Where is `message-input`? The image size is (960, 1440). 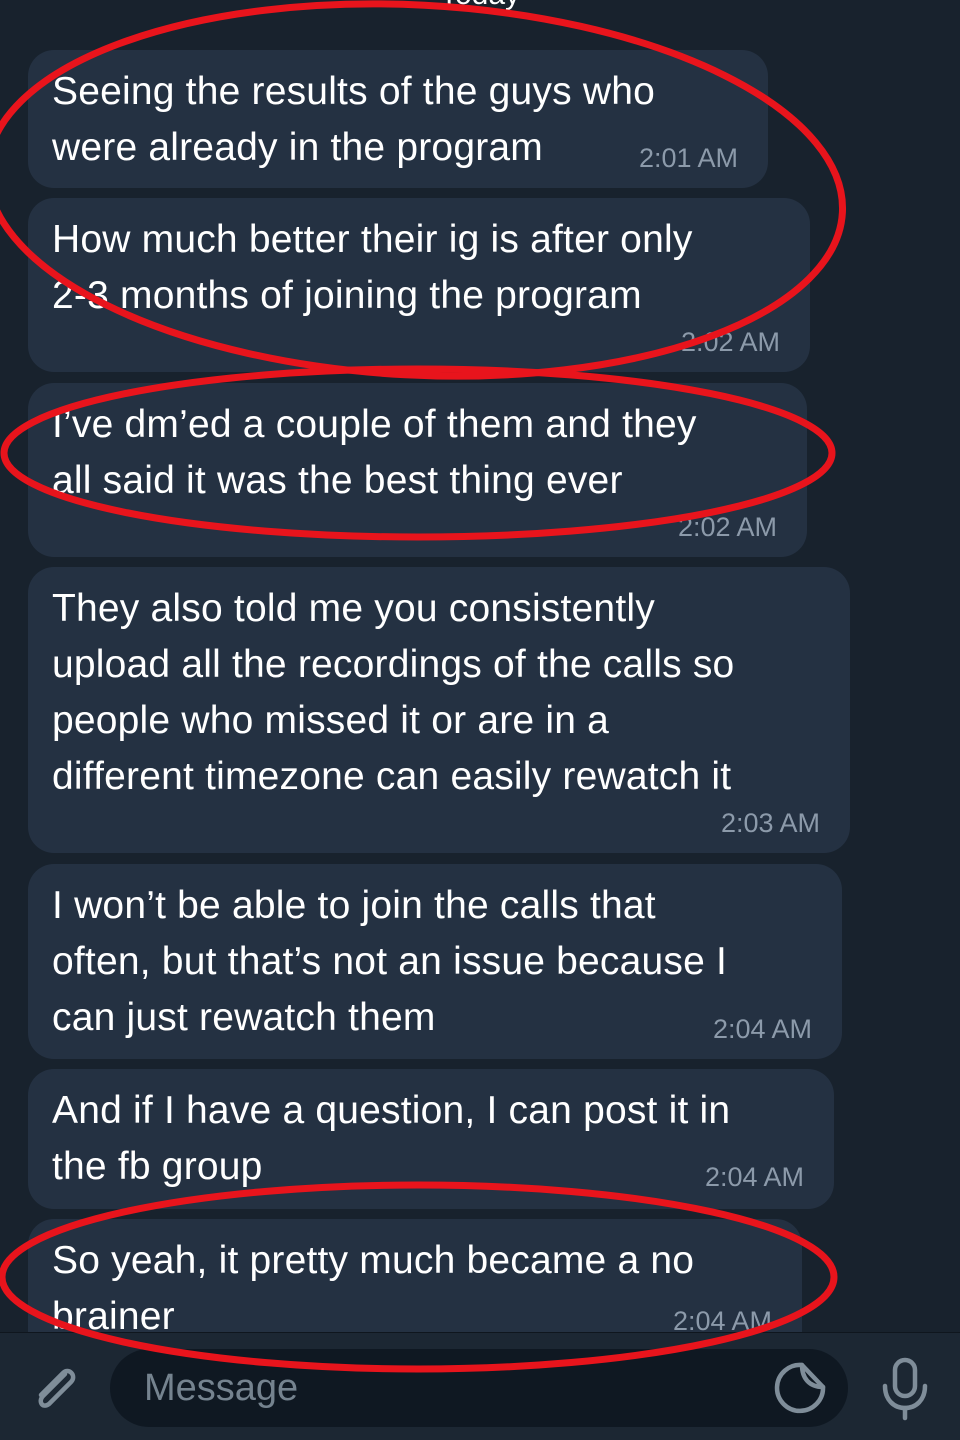
message-input is located at coordinates (440, 1388).